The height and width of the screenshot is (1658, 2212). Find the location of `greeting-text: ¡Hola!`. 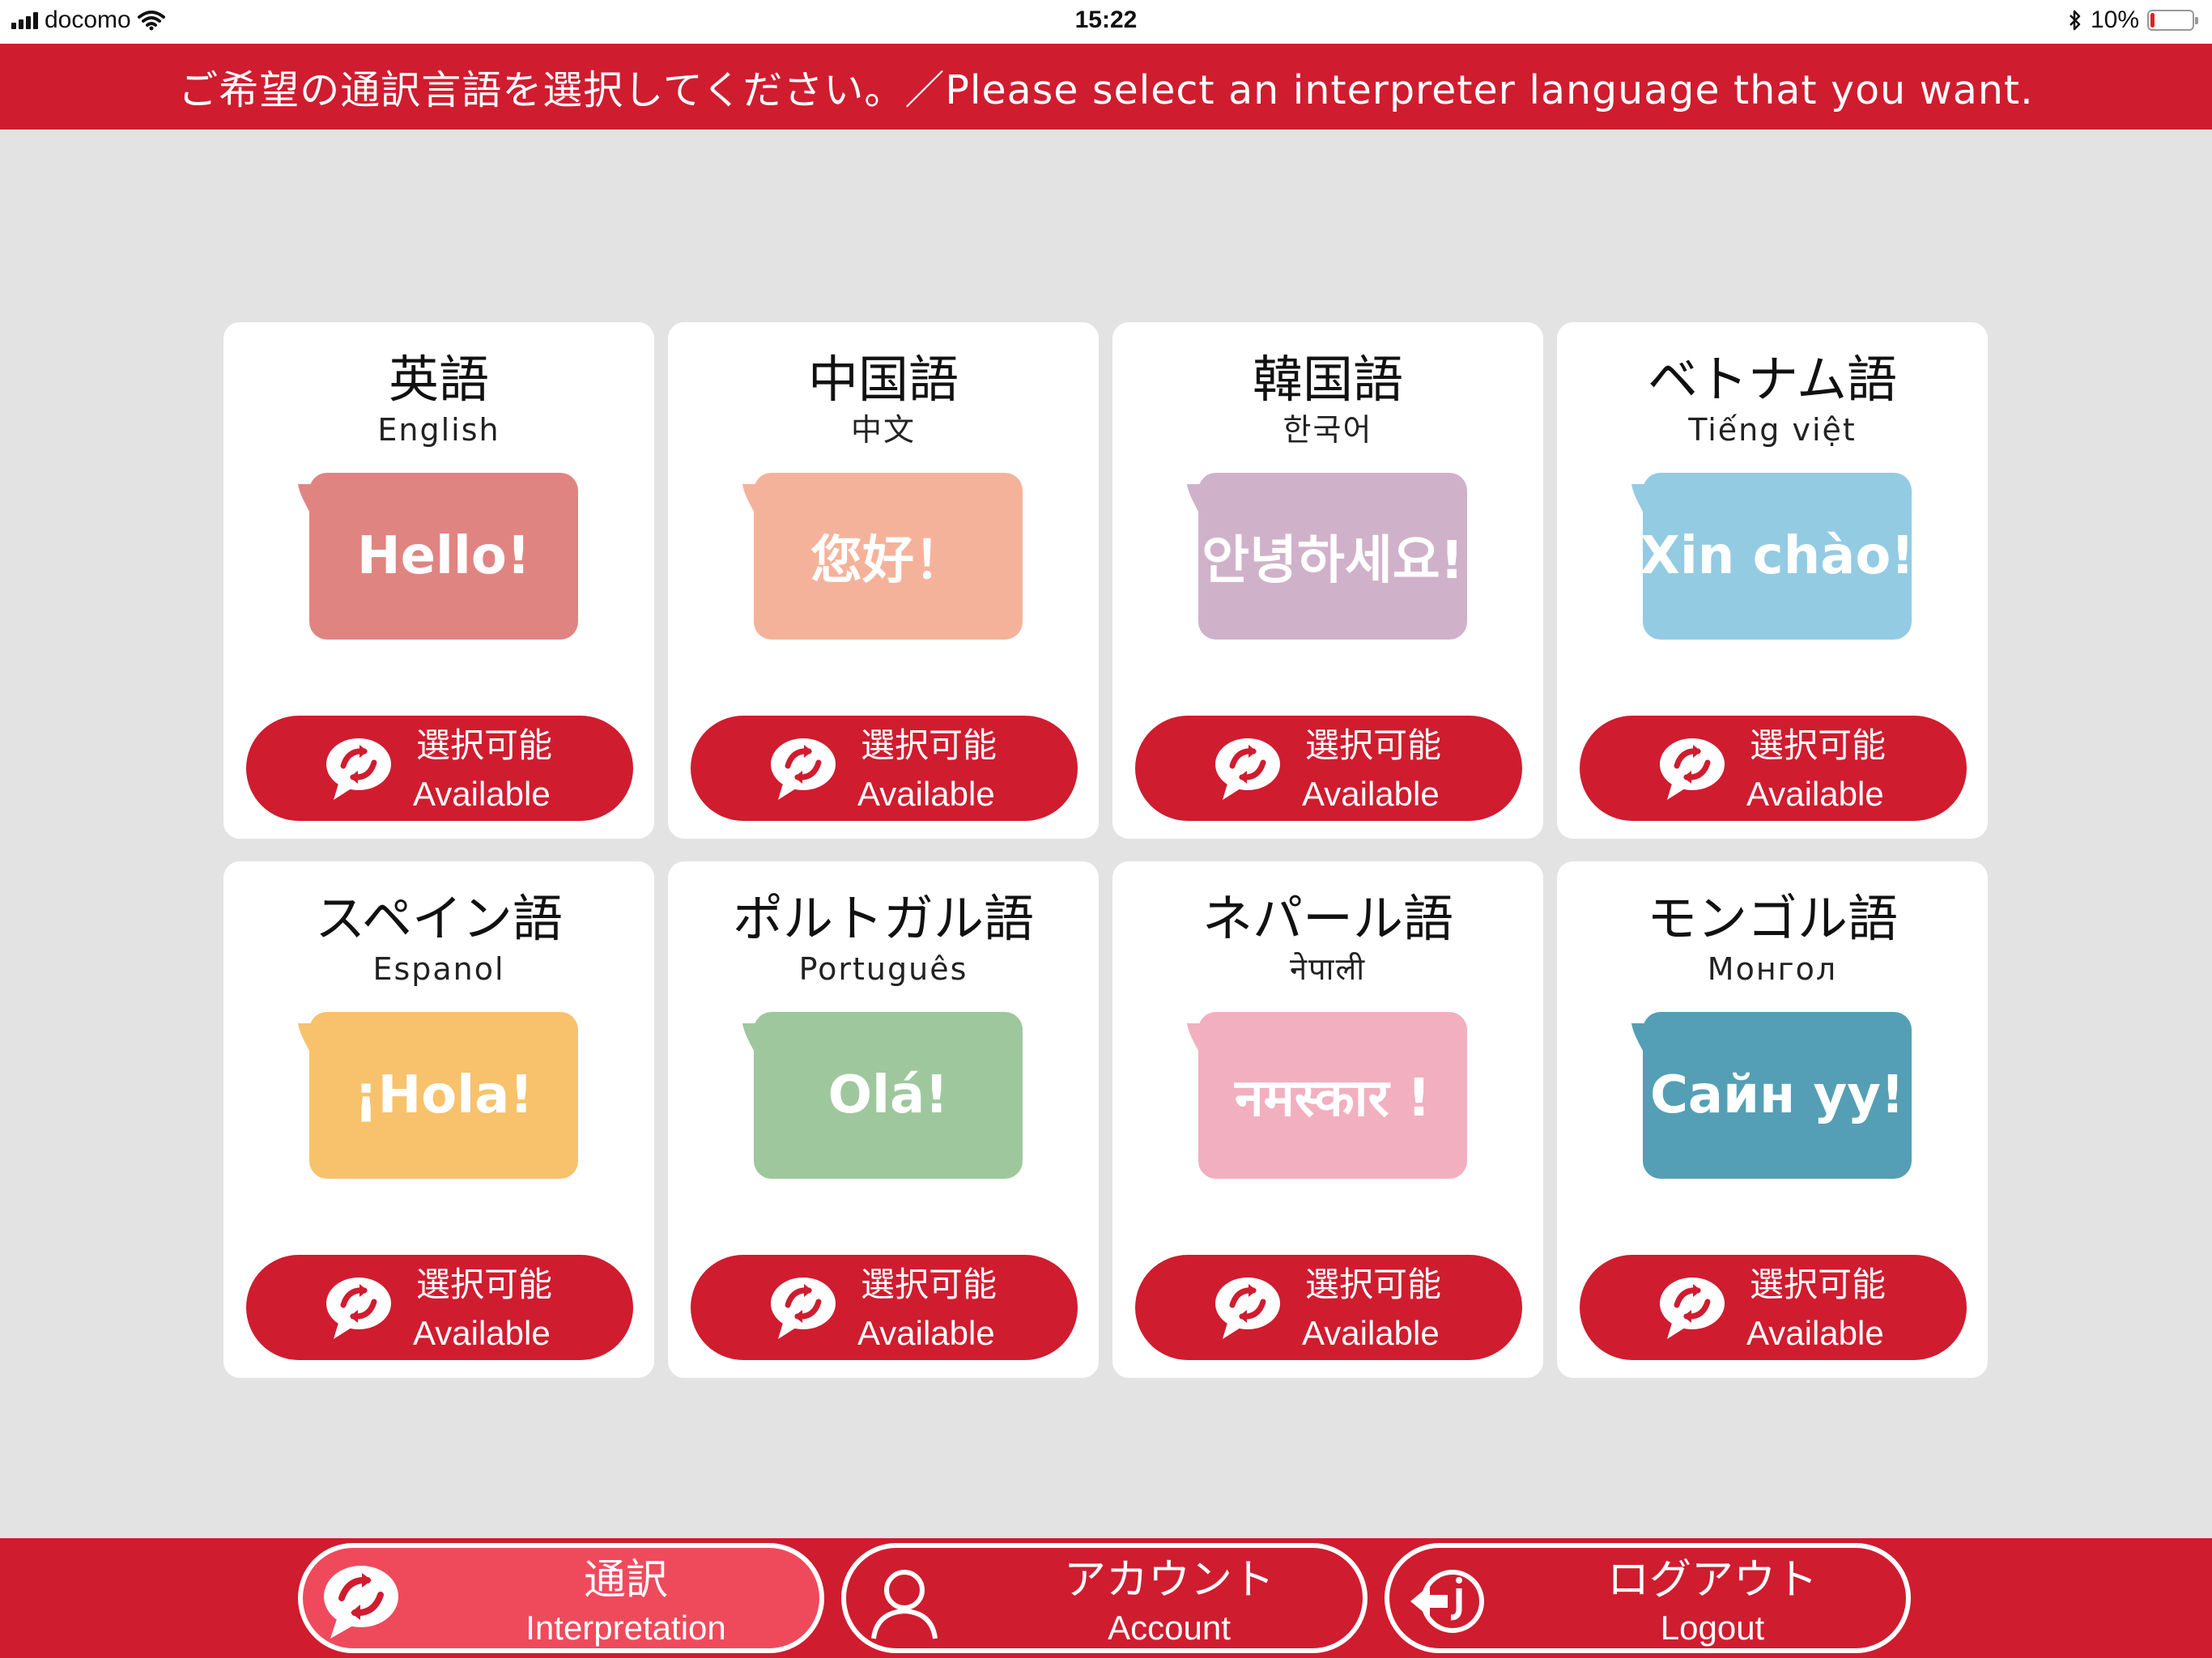

greeting-text: ¡Hola! is located at coordinates (444, 1095).